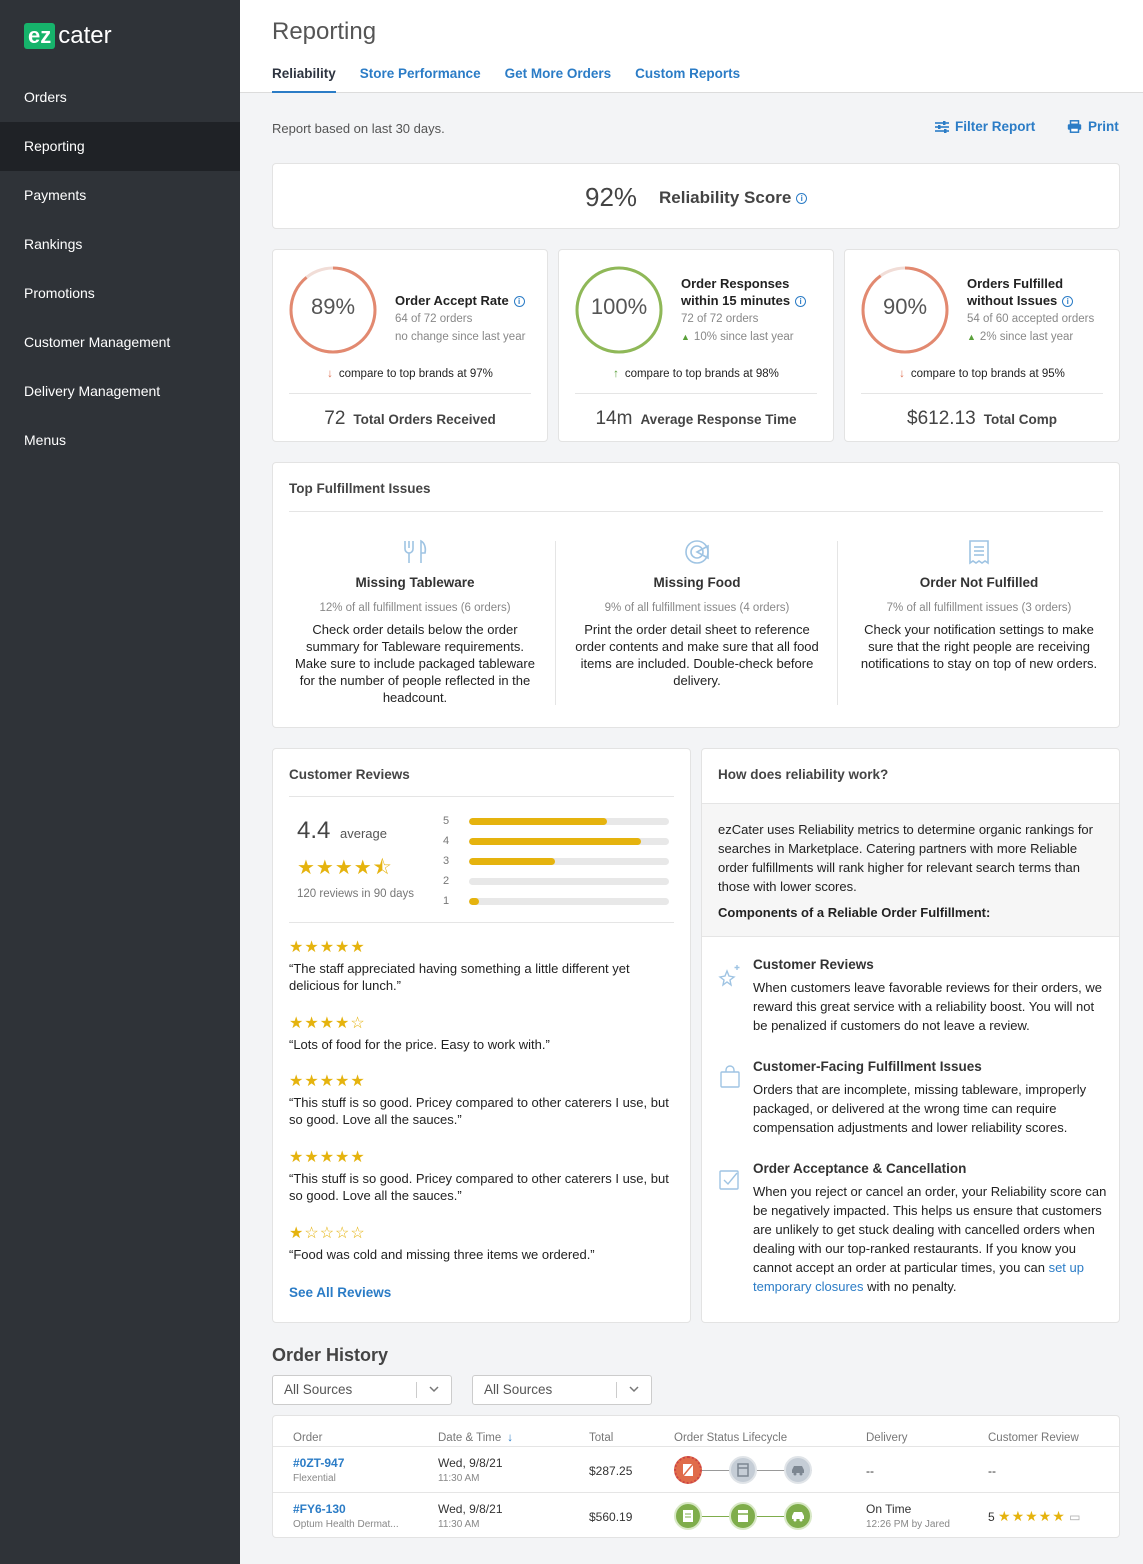 The image size is (1143, 1564). Describe the element at coordinates (992, 1471) in the screenshot. I see `customer-review-value: --` at that location.